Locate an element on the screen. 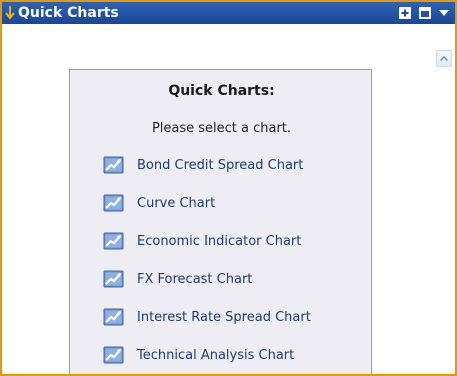 The width and height of the screenshot is (457, 376). menu-dropdown-icon is located at coordinates (444, 13).